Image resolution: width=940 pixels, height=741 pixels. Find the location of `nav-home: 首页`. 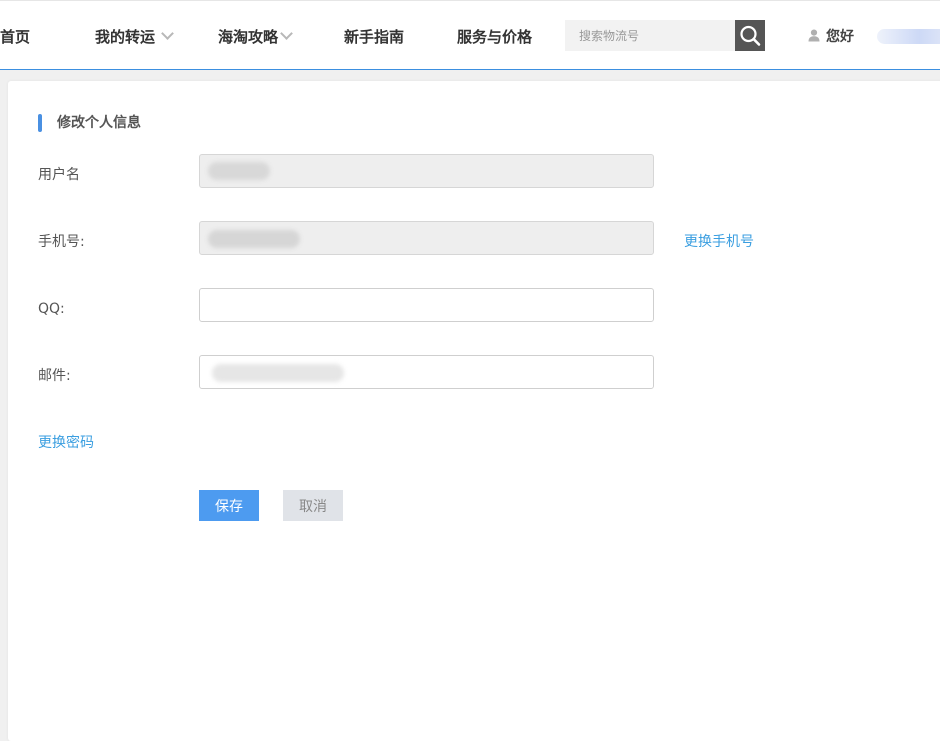

nav-home: 首页 is located at coordinates (15, 37).